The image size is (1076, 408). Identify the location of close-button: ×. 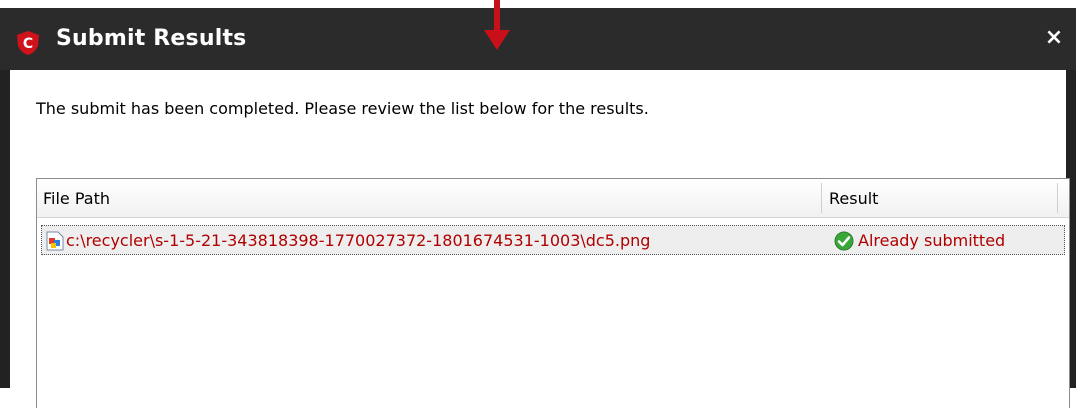
(1054, 38).